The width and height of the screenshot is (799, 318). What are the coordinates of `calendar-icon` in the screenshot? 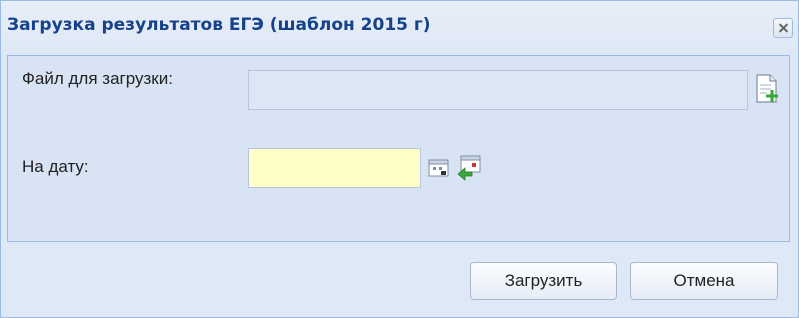 It's located at (438, 168).